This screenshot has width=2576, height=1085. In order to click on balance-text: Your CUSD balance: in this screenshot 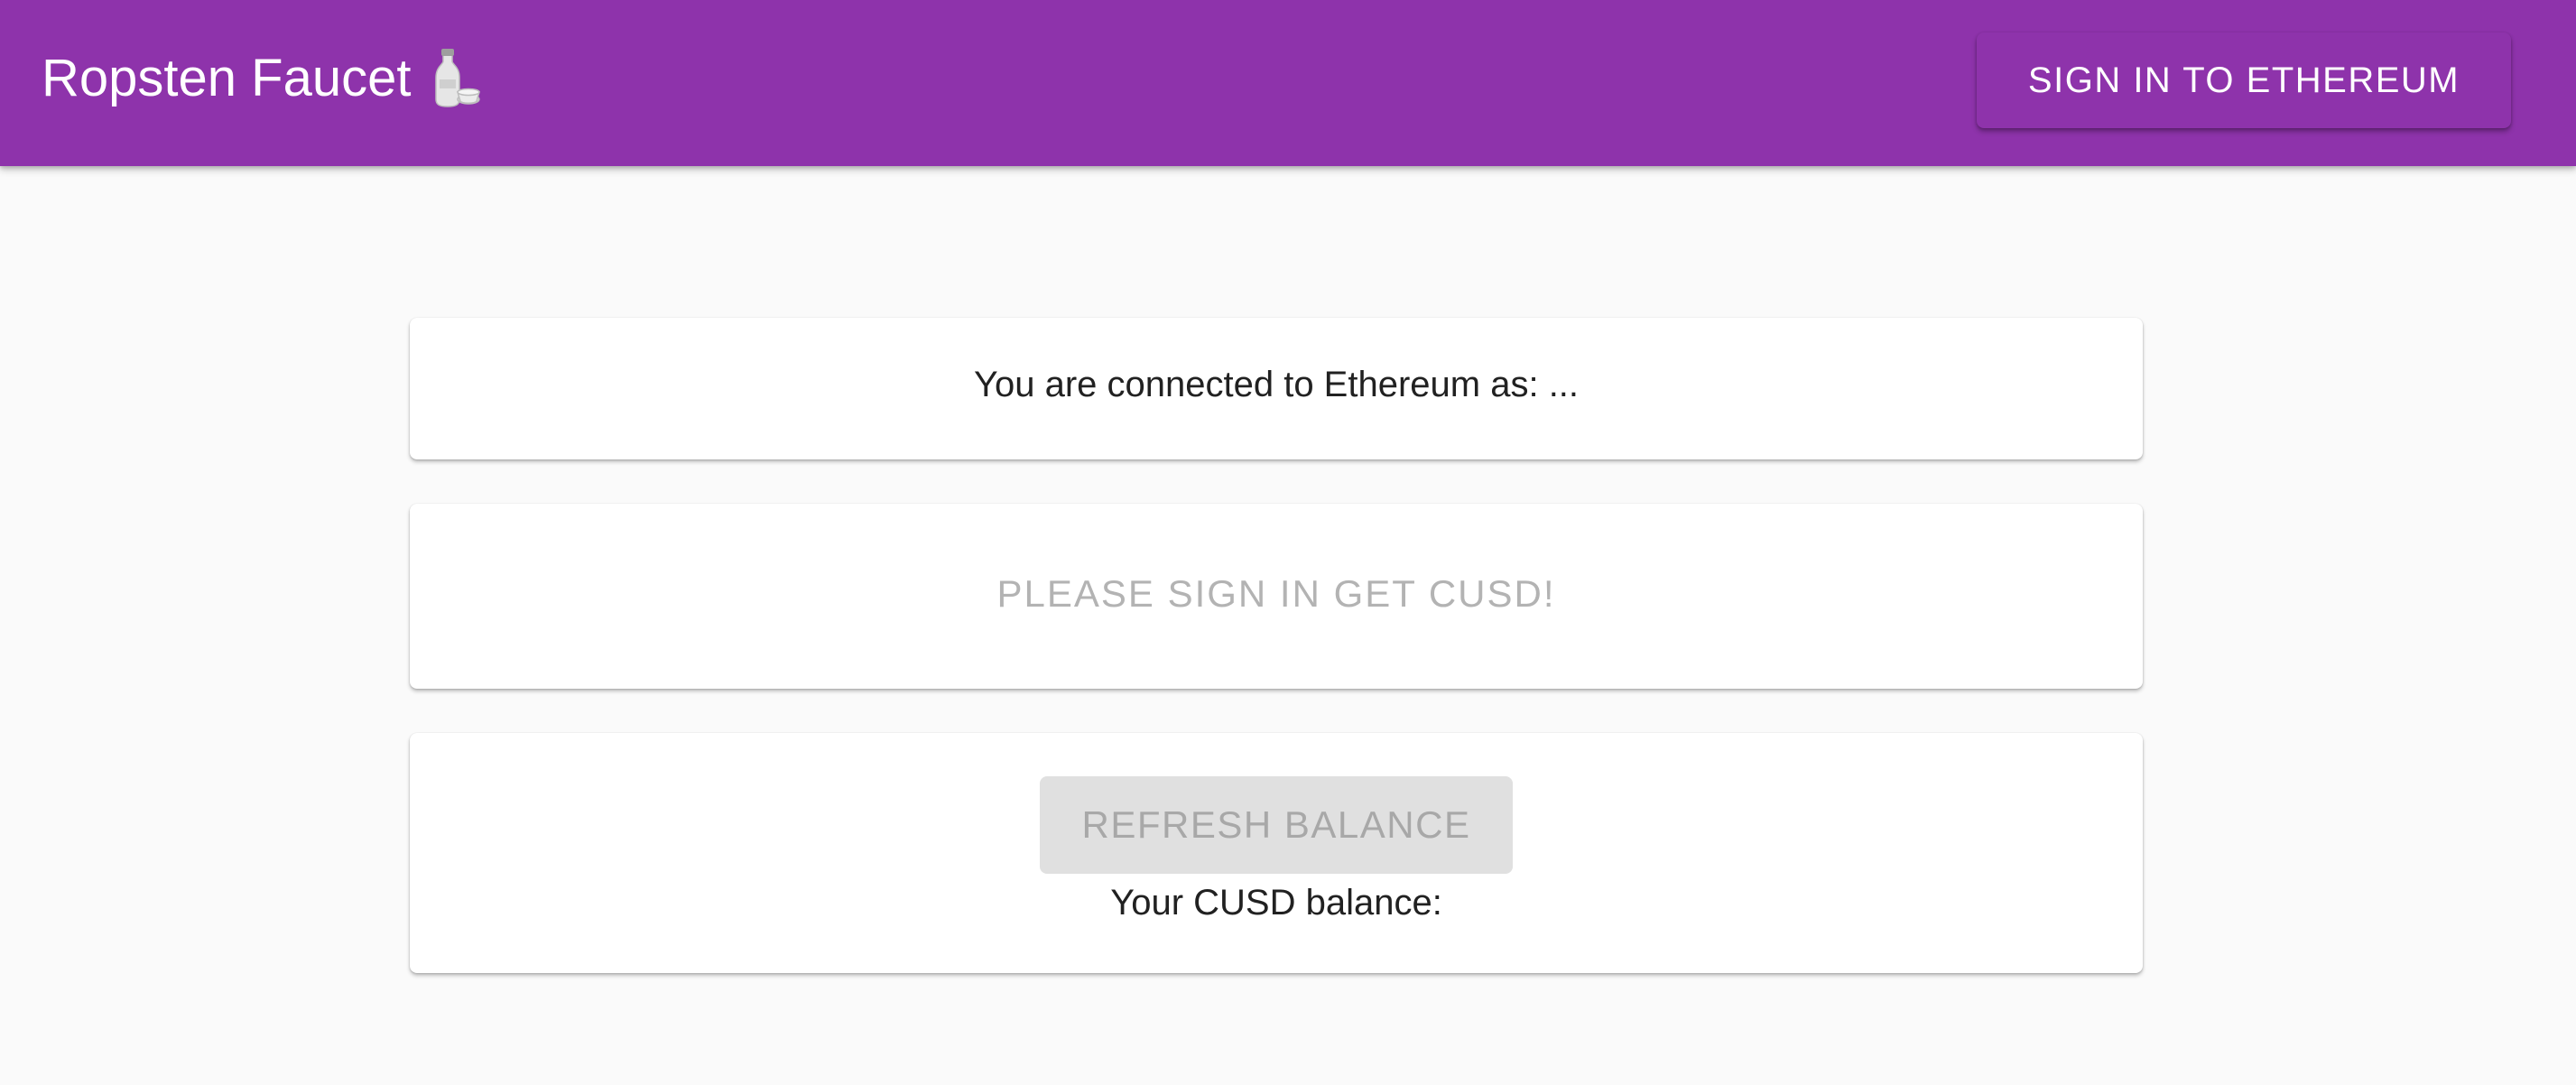, I will do `click(1276, 903)`.